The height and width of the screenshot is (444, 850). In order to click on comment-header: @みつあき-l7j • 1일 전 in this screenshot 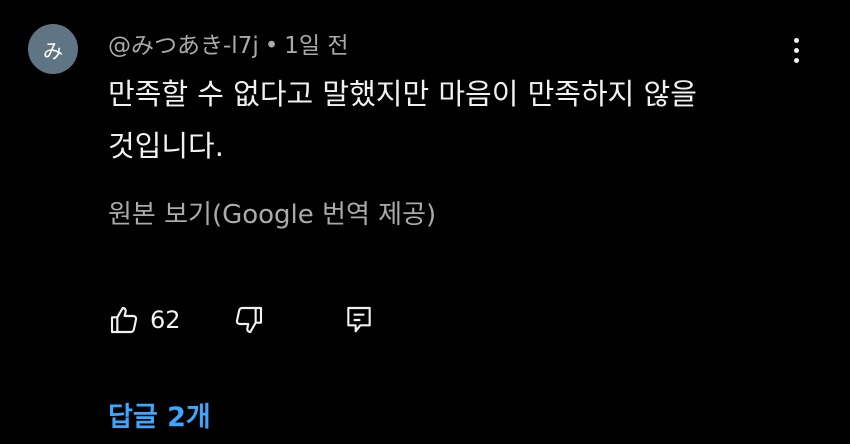, I will do `click(228, 43)`.